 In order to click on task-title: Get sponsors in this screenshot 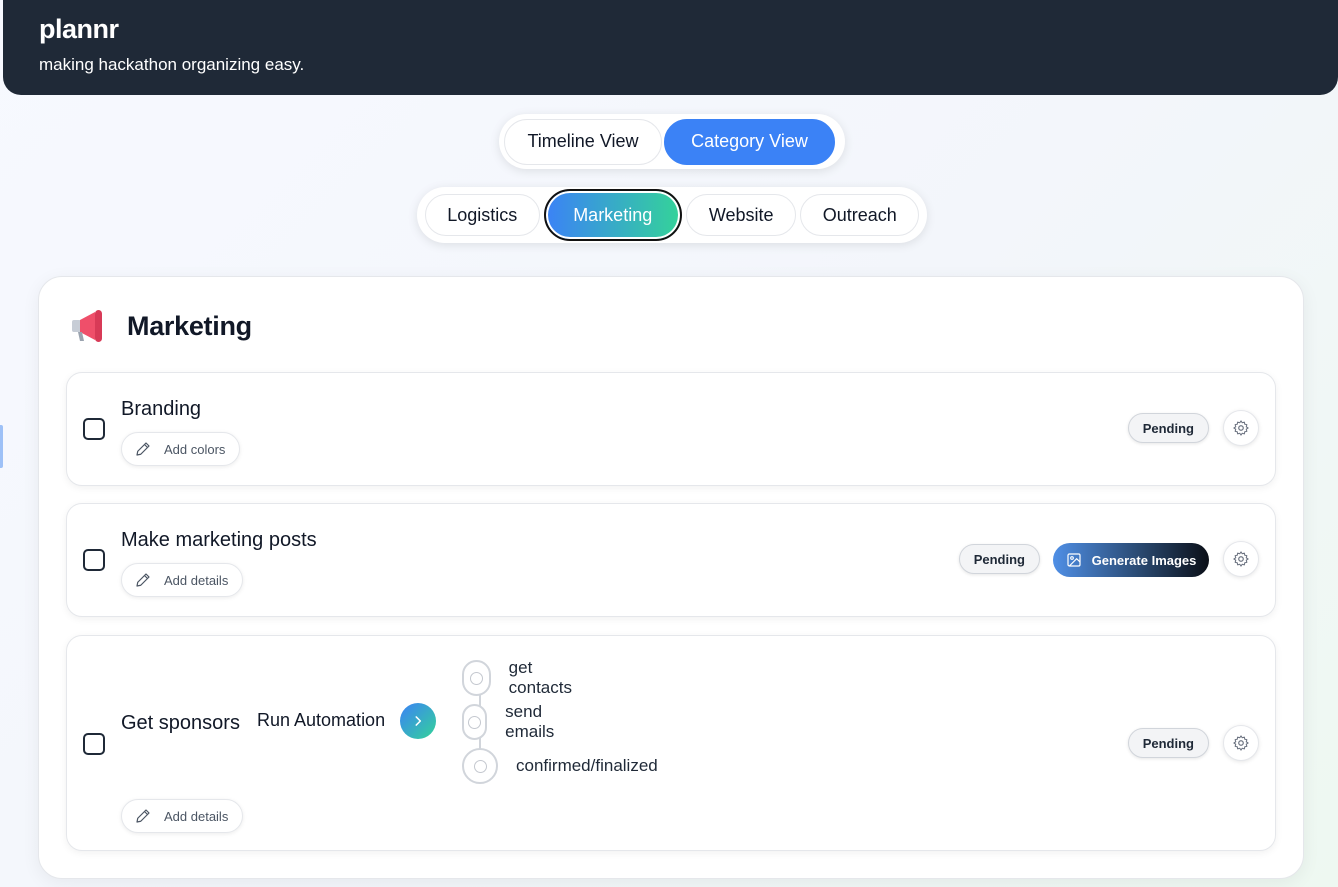, I will do `click(180, 723)`.